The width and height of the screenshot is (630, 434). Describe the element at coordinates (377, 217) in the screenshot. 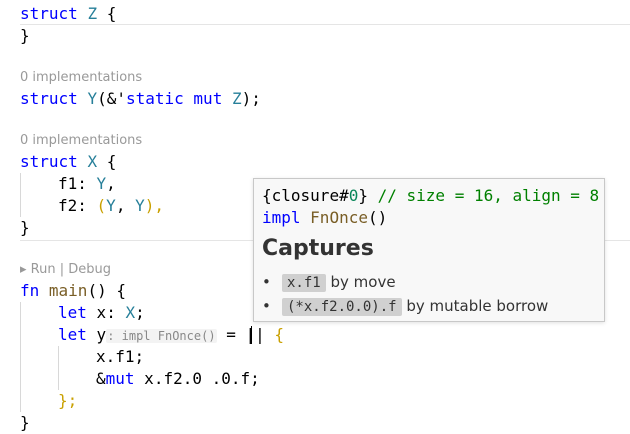

I see `punct: ()` at that location.